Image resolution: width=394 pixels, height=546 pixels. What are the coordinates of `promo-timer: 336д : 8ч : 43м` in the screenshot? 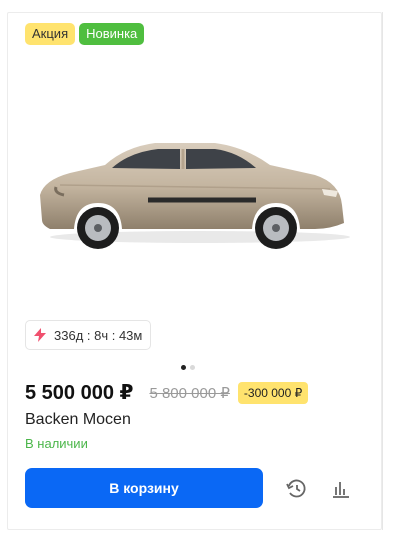 It's located at (88, 335).